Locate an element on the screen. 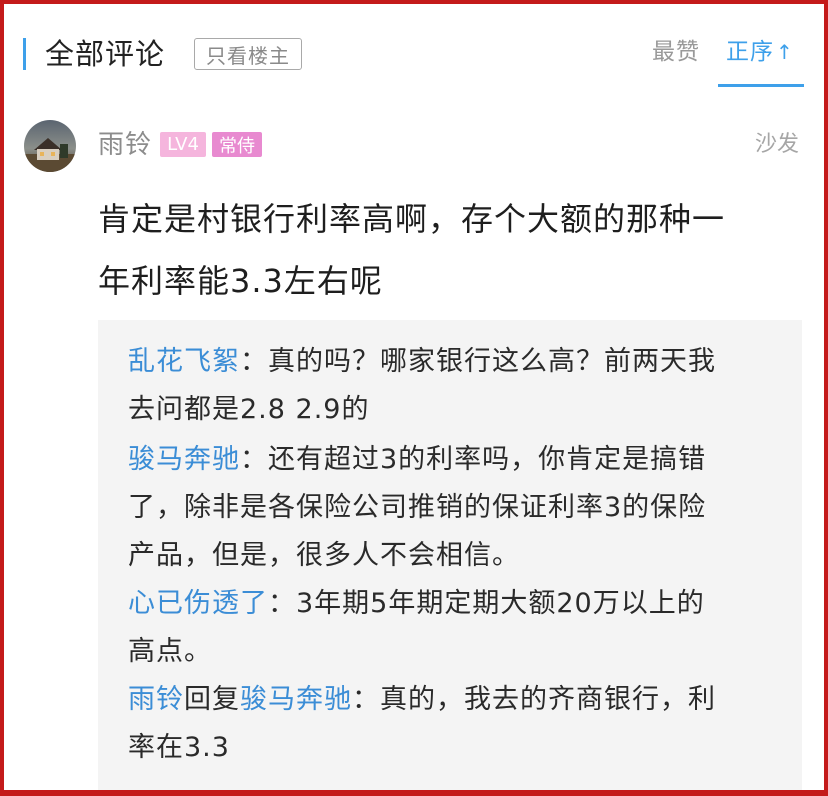 The height and width of the screenshot is (796, 828). section-accent-bar is located at coordinates (24, 54).